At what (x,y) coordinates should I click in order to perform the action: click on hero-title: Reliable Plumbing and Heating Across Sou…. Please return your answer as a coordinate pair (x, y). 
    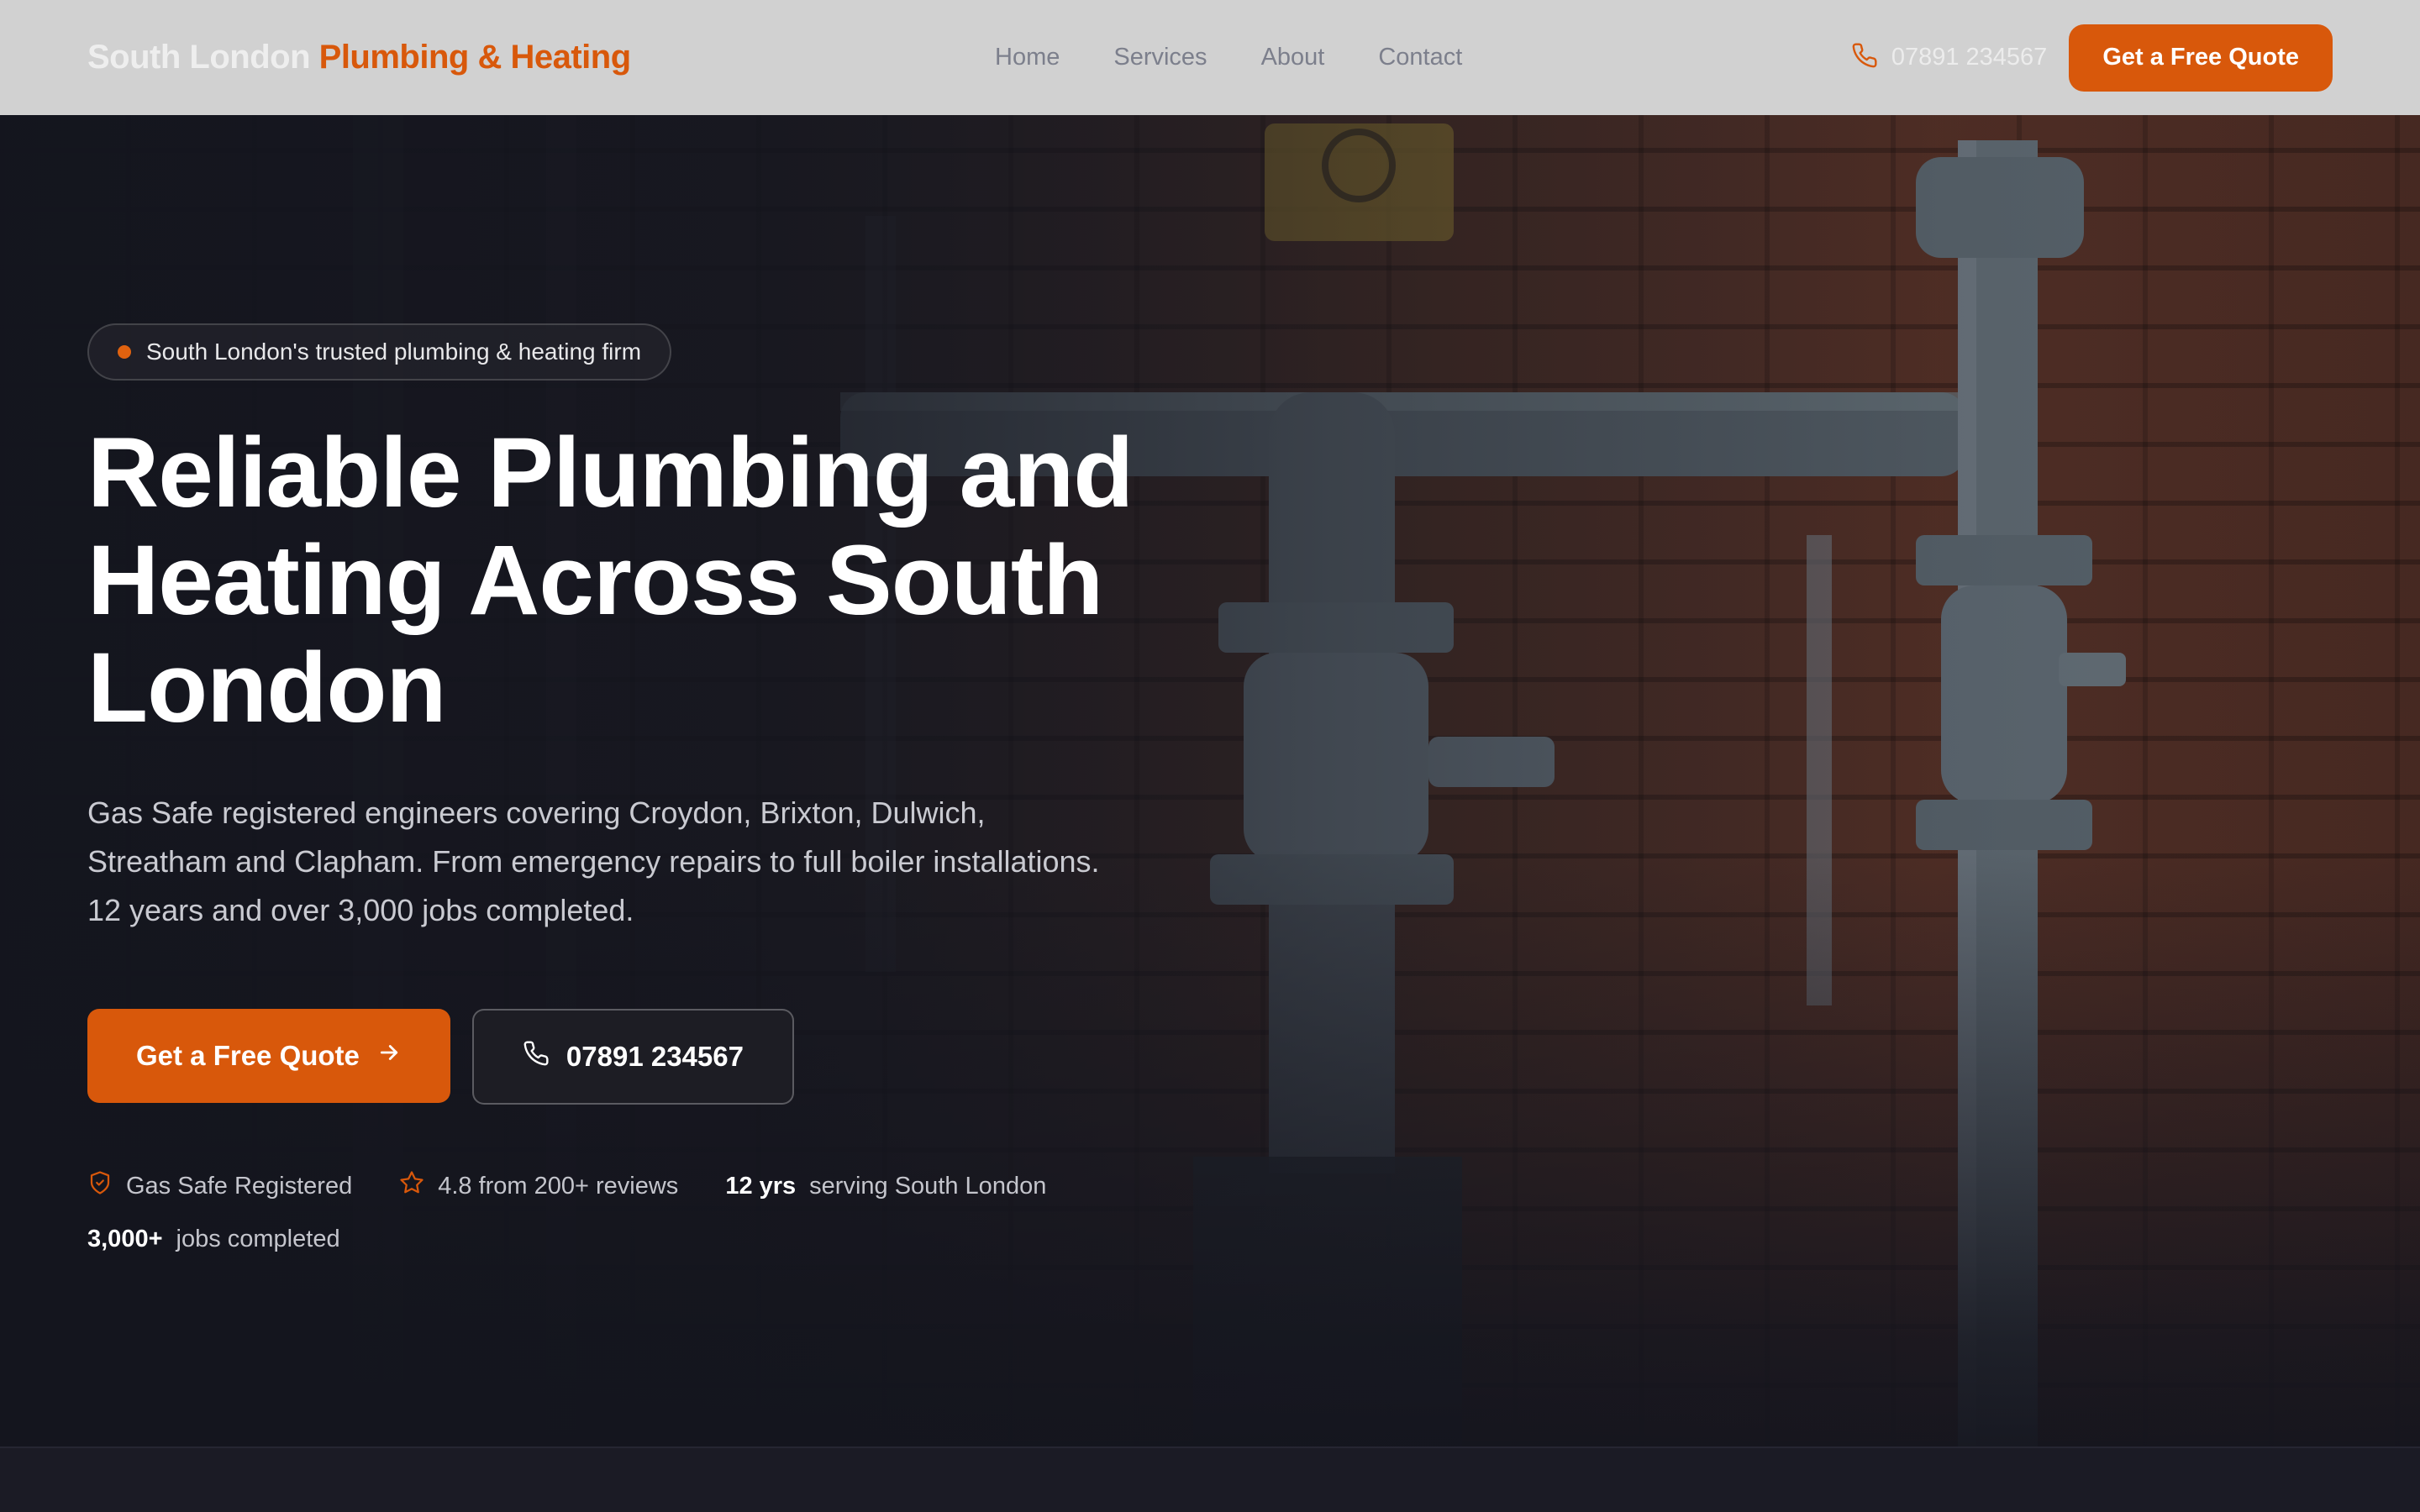
    Looking at the image, I should click on (611, 580).